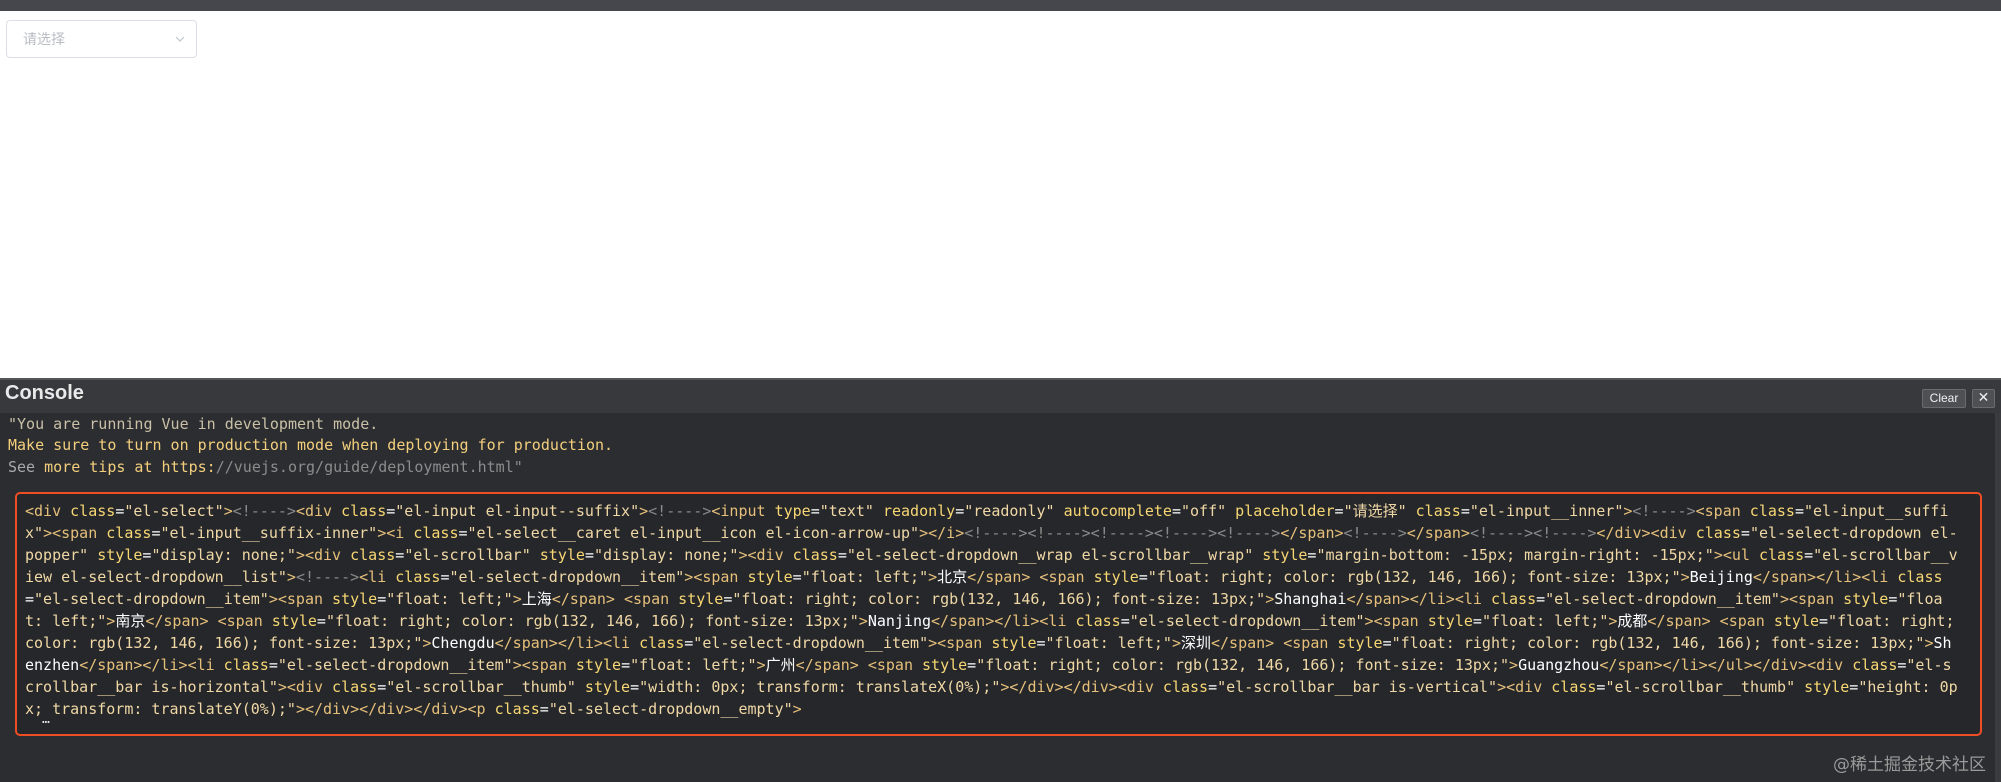  What do you see at coordinates (1375, 511) in the screenshot?
I see `code-token: "请选择"` at bounding box center [1375, 511].